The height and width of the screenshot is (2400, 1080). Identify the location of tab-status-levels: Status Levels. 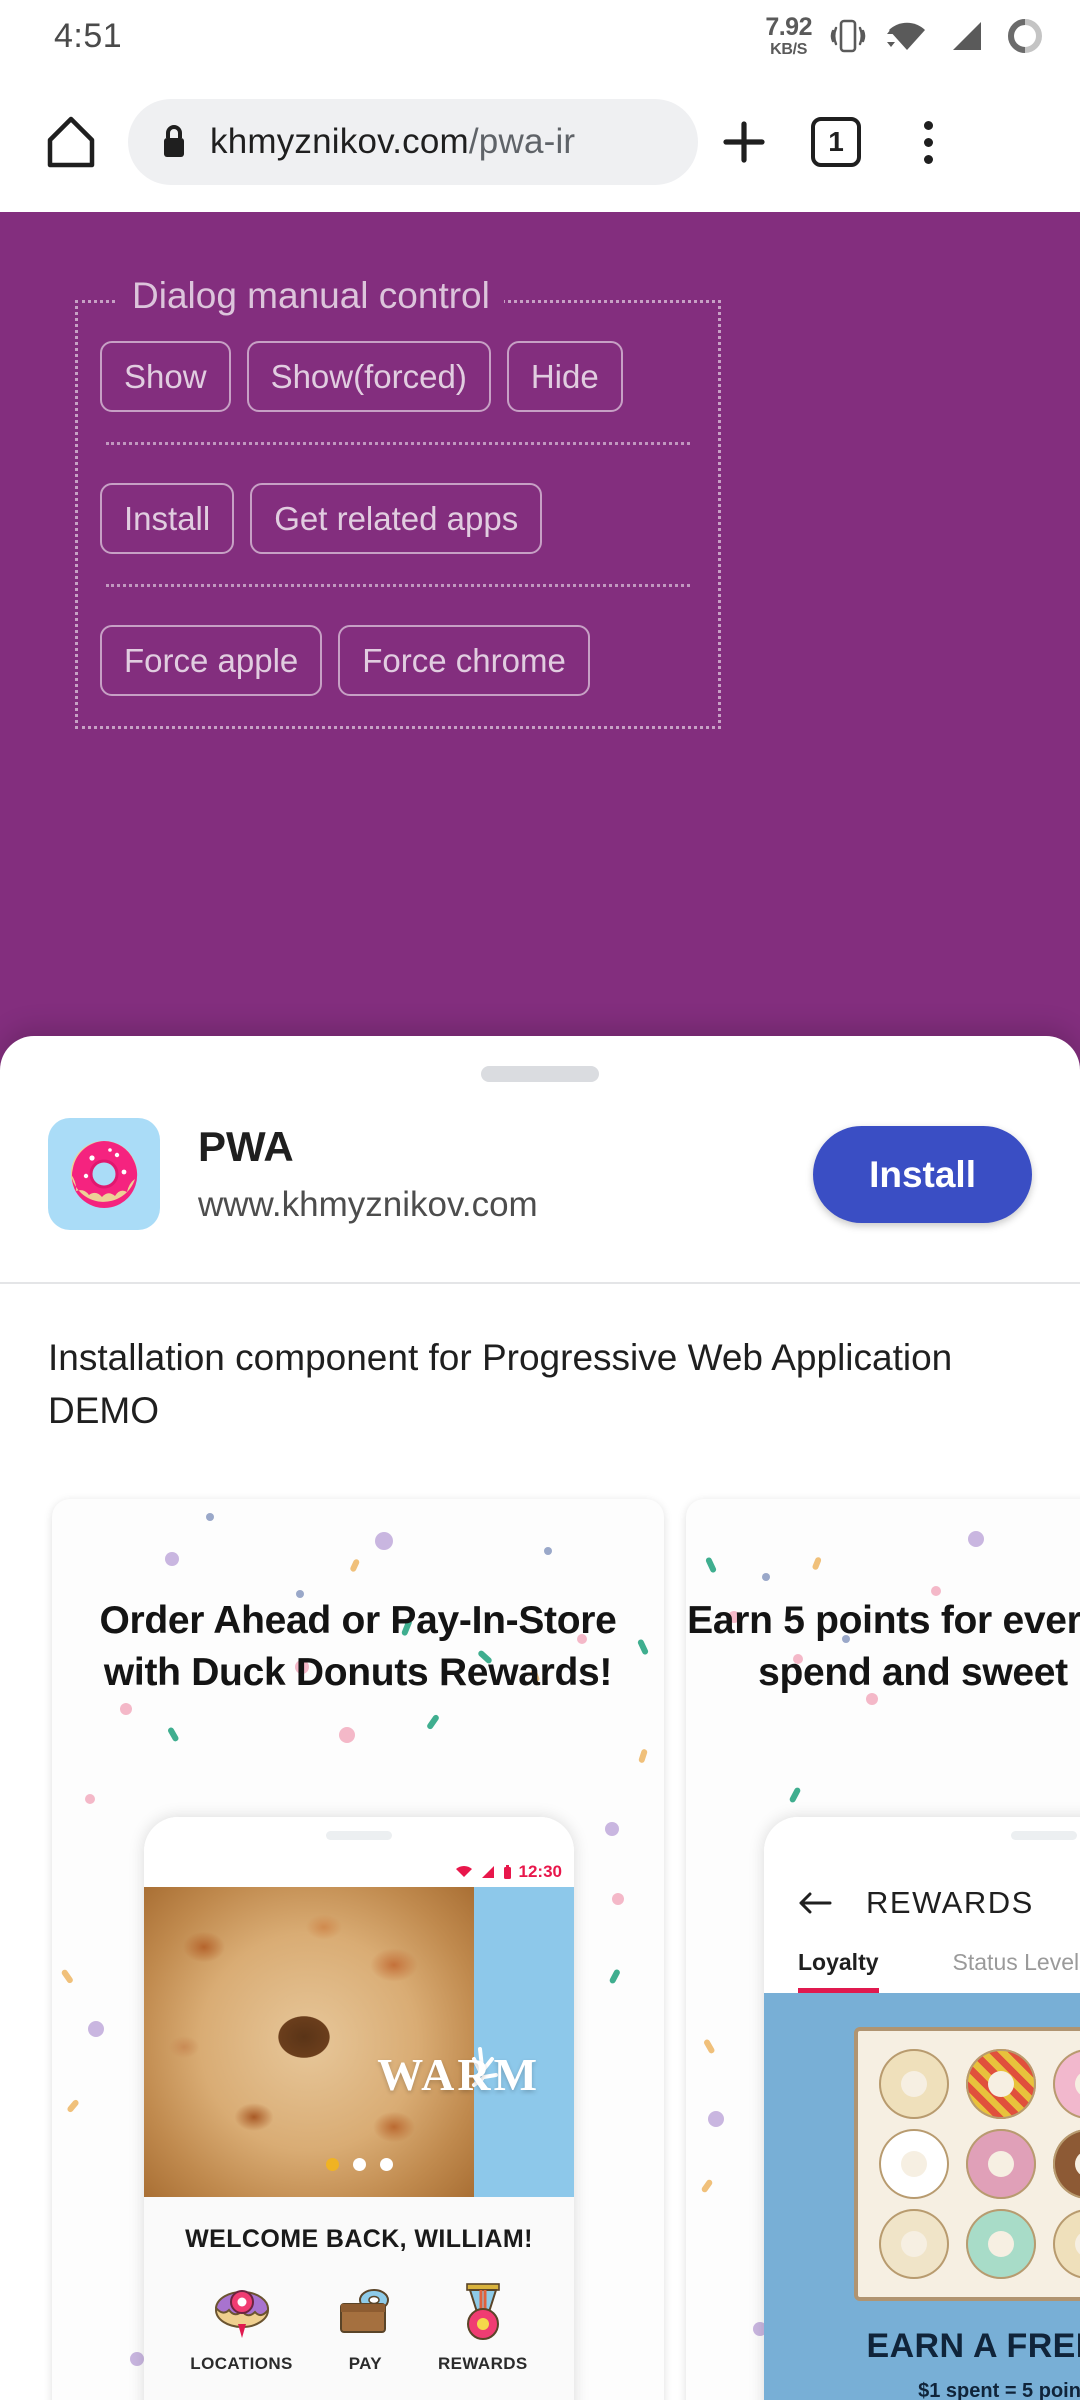
(1016, 1971).